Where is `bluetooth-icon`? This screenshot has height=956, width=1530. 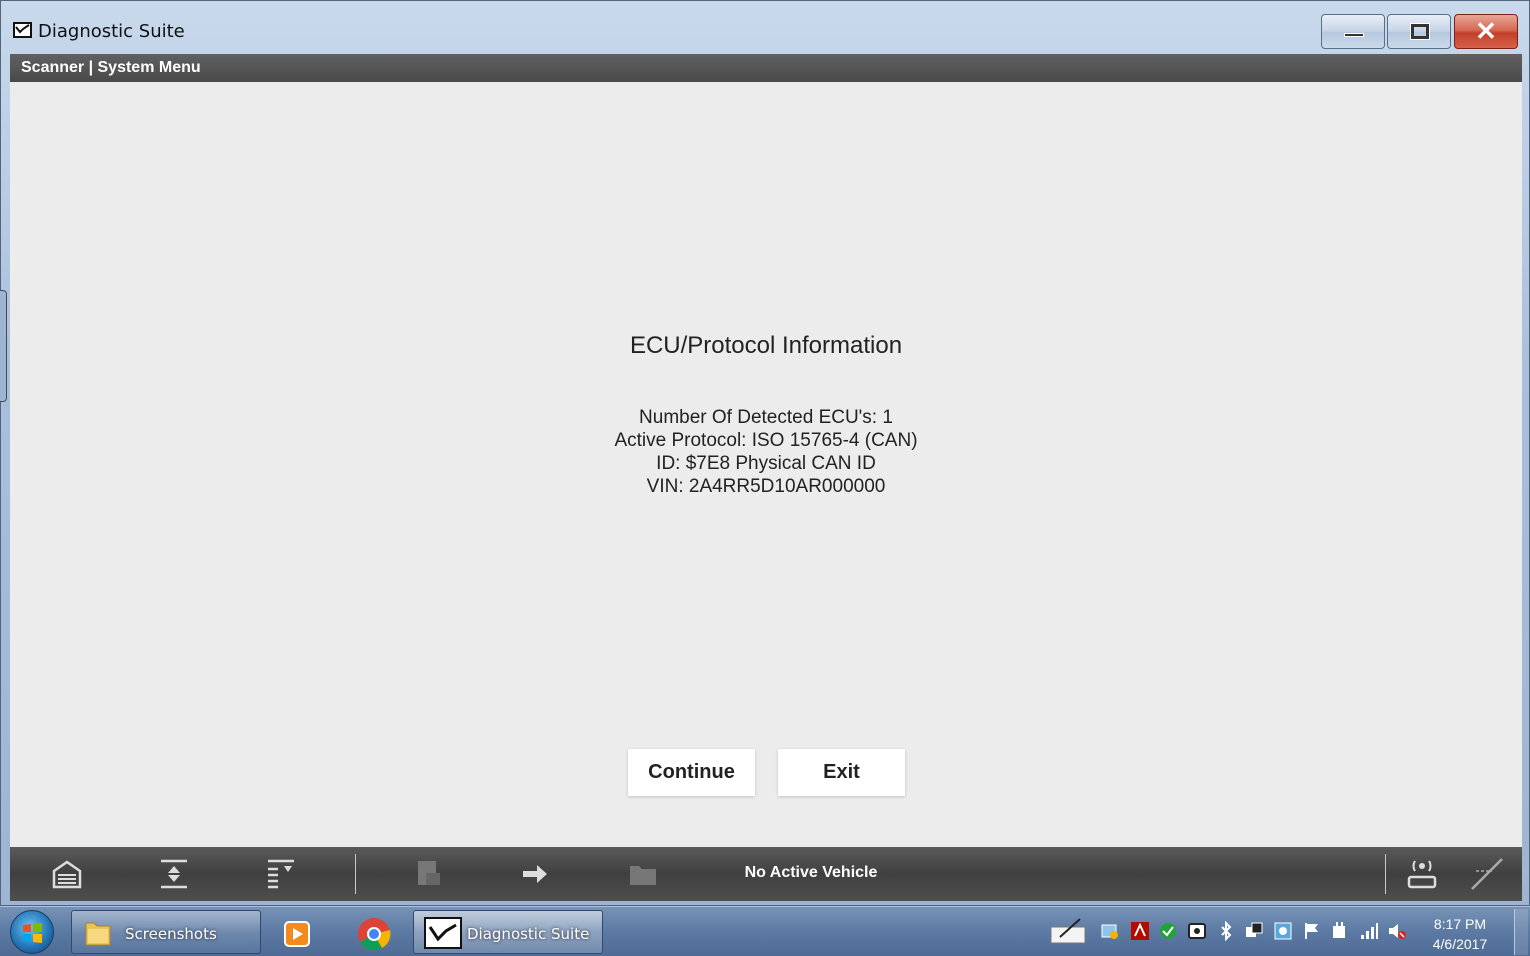 bluetooth-icon is located at coordinates (1226, 931).